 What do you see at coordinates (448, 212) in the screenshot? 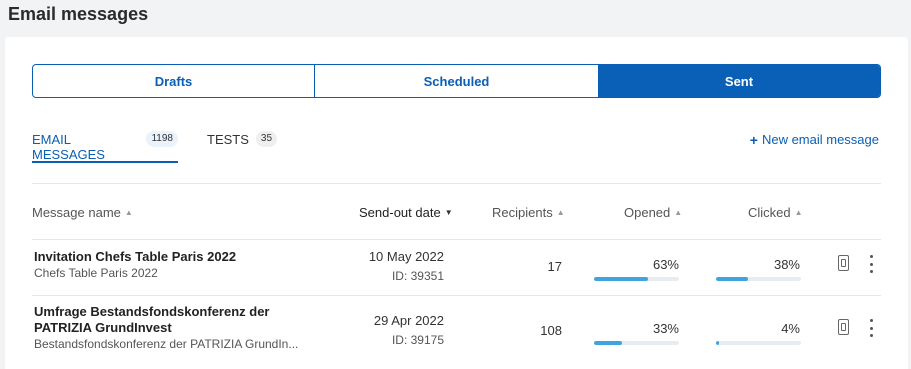
I see `sort-desc-icon: ▼` at bounding box center [448, 212].